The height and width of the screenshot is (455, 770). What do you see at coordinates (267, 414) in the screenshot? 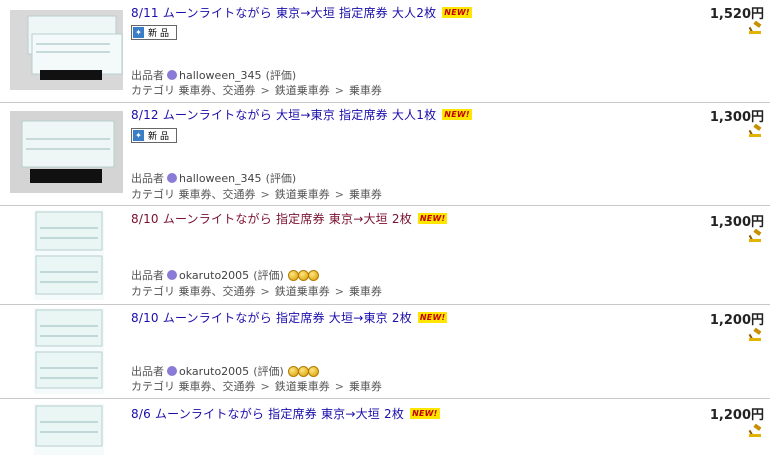
I see `listing-title-text: 8/6 ムーンライトながら 指定席券 東京→大垣 2枚` at bounding box center [267, 414].